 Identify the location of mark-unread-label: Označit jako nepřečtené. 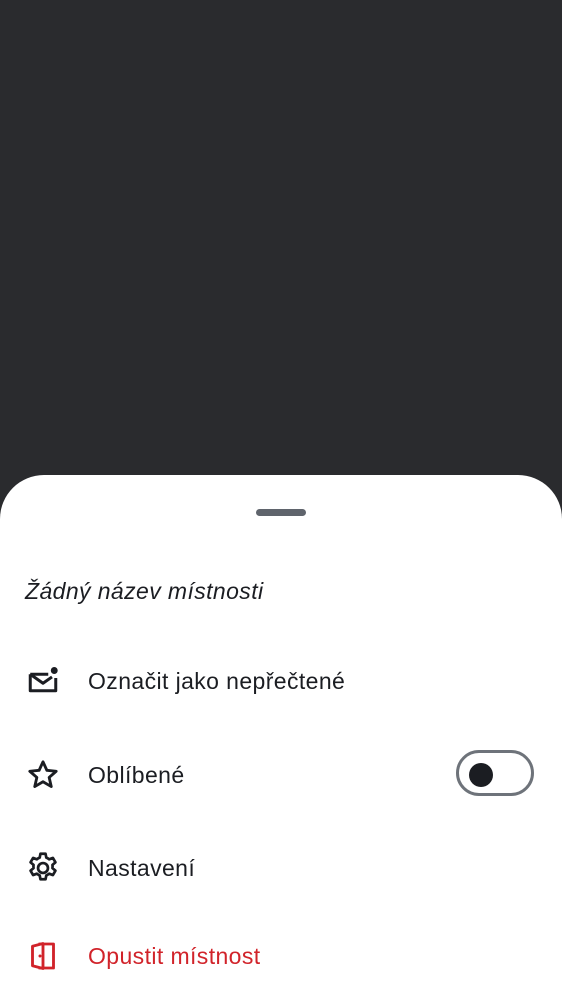
(217, 680).